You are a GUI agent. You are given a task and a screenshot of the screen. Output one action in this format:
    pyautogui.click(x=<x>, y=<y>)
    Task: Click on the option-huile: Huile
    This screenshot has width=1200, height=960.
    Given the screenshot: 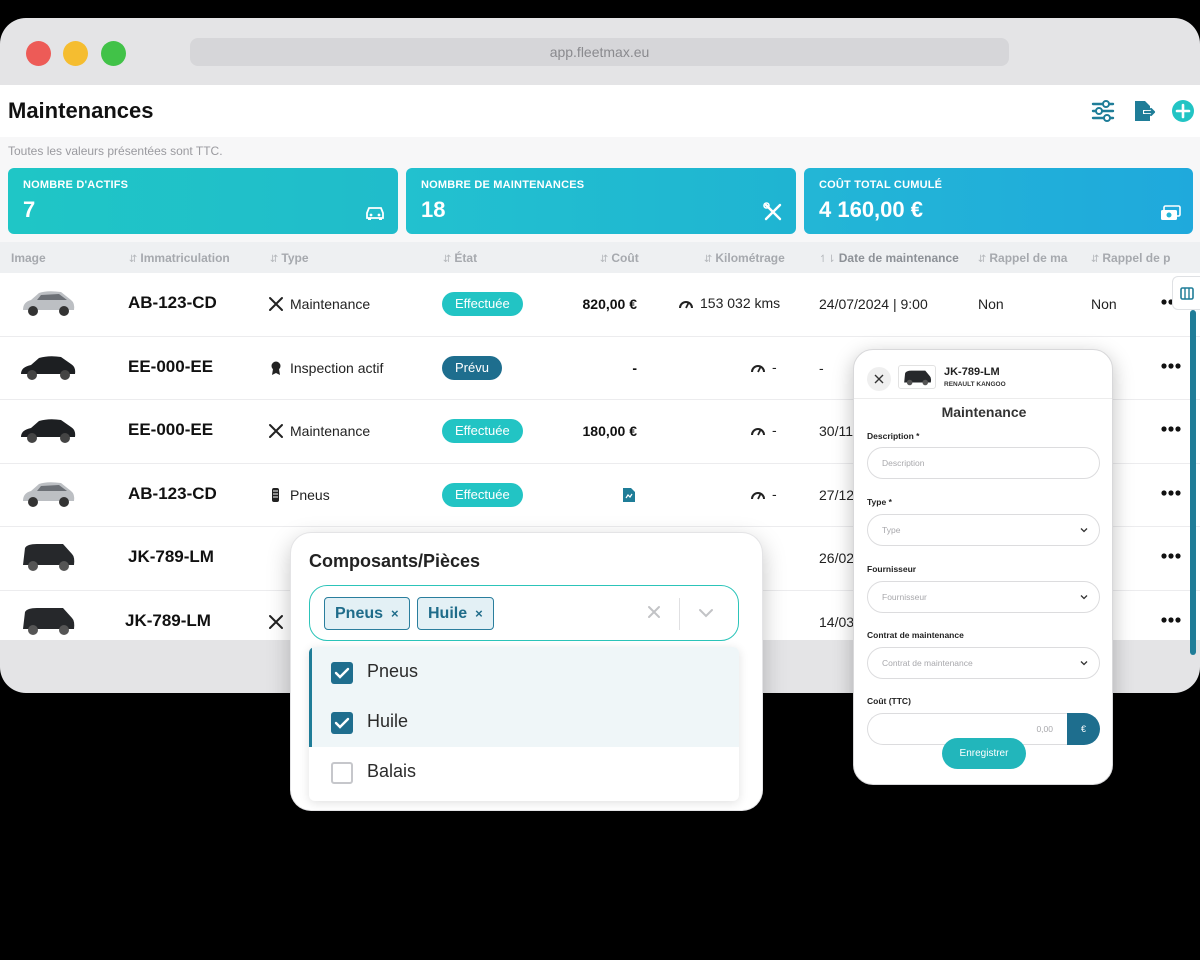 What is the action you would take?
    pyautogui.click(x=524, y=722)
    